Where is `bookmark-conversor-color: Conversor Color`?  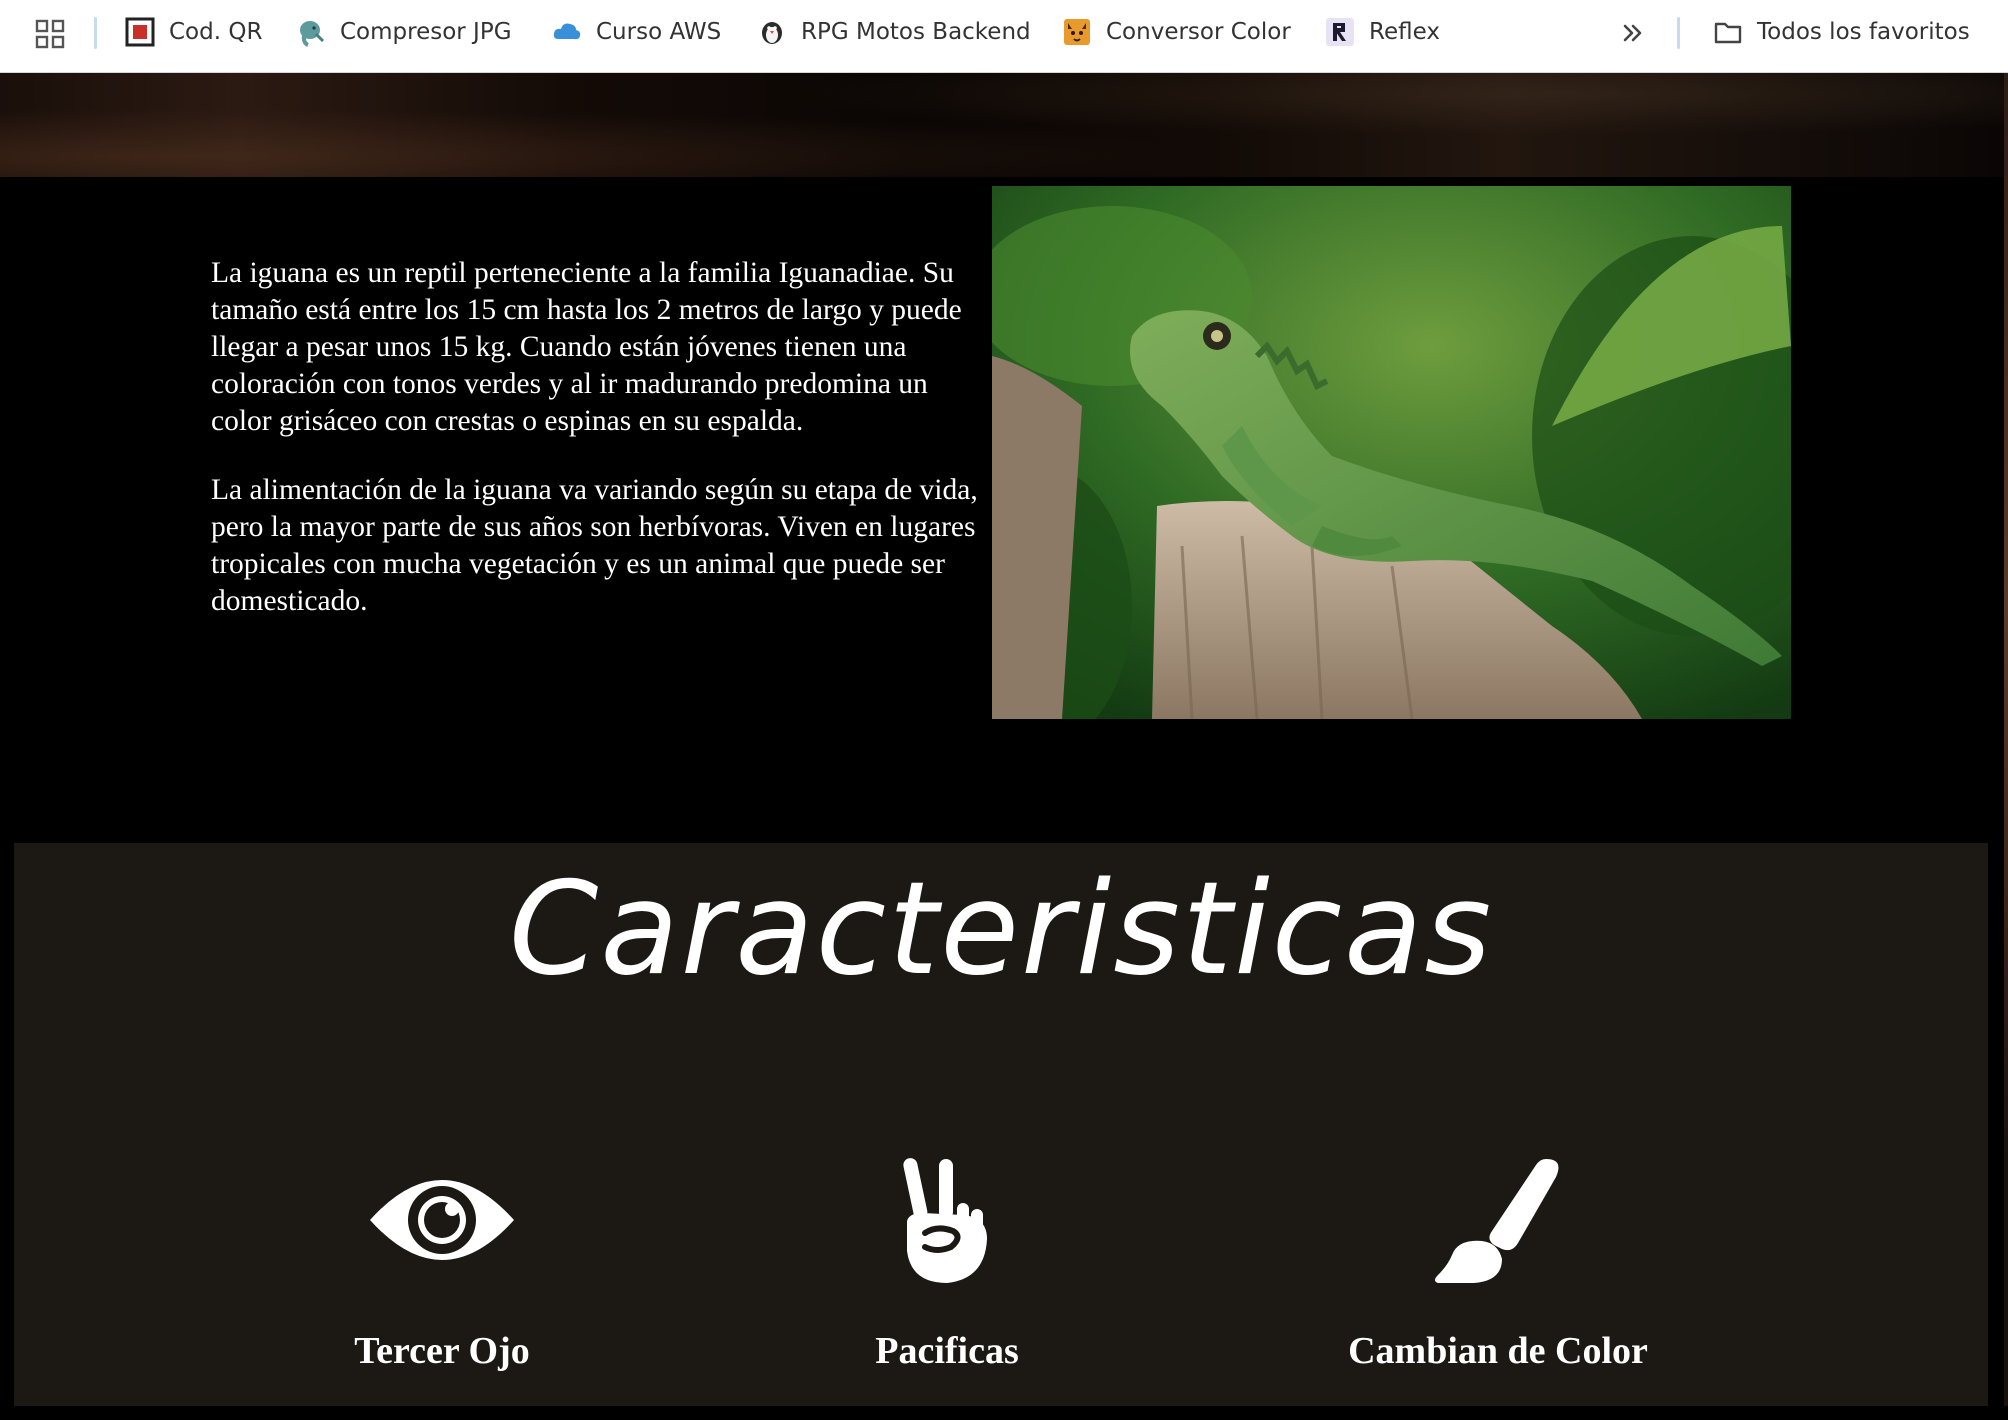
bookmark-conversor-color: Conversor Color is located at coordinates (1176, 32).